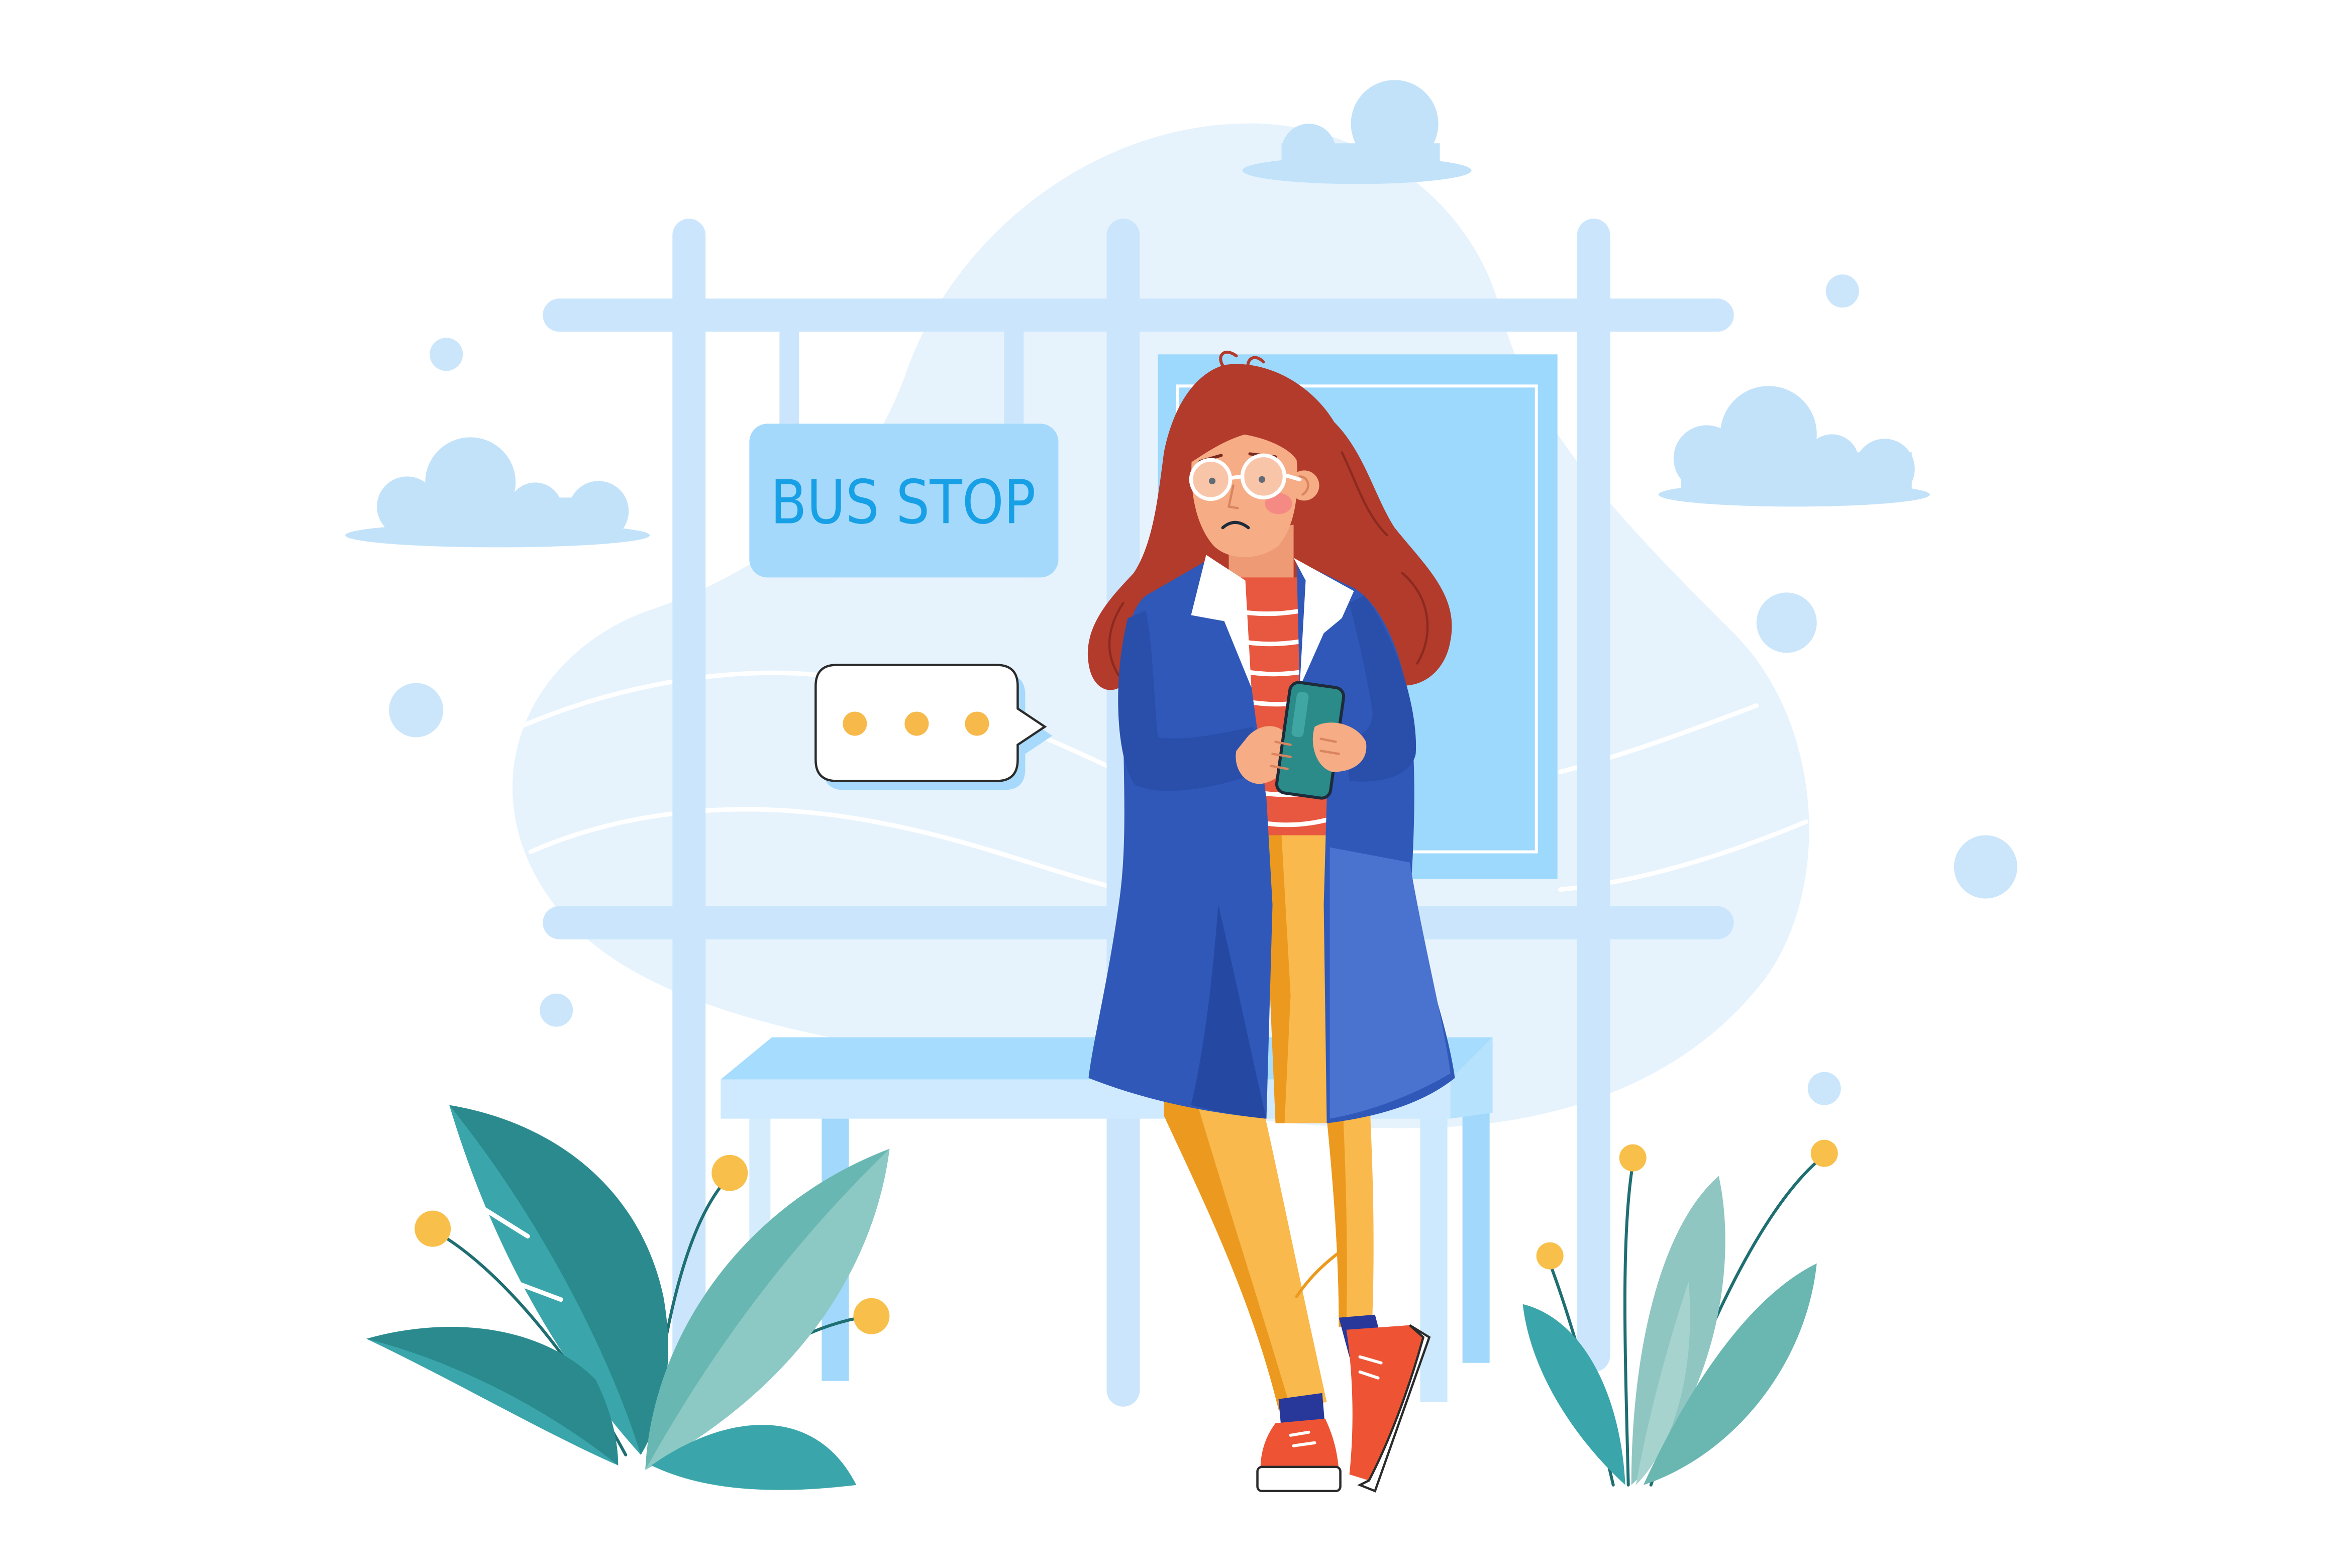 The width and height of the screenshot is (2352, 1568). What do you see at coordinates (1138, 315) in the screenshot?
I see `bar-top` at bounding box center [1138, 315].